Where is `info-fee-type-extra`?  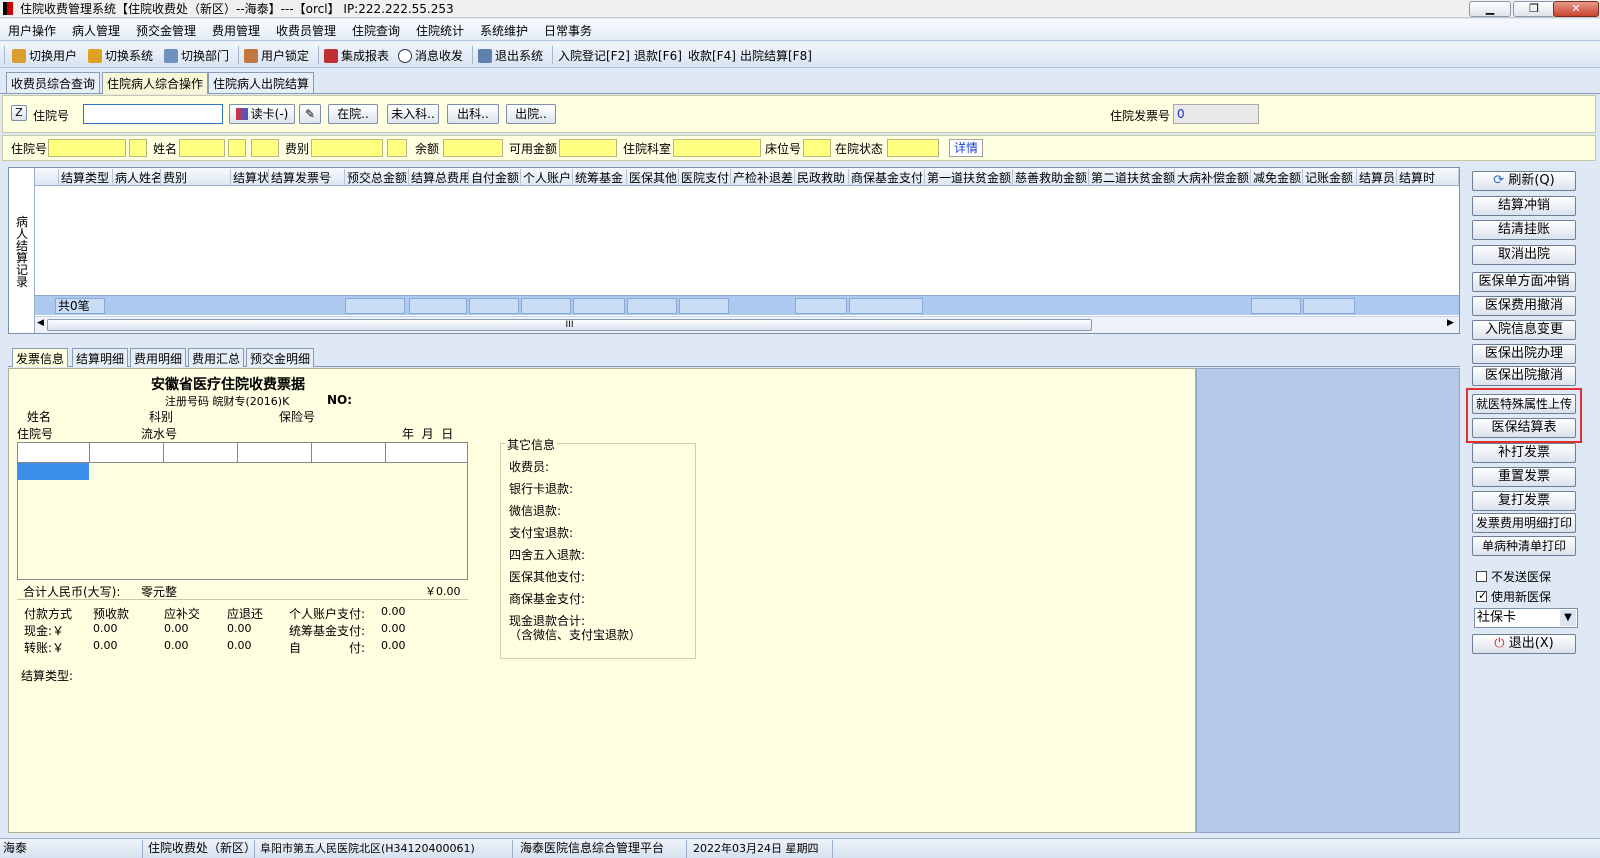 info-fee-type-extra is located at coordinates (397, 148).